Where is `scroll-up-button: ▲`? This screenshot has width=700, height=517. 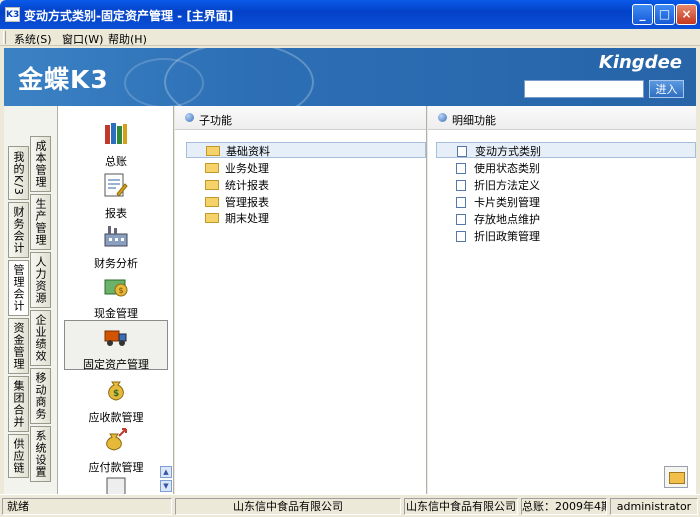
scroll-up-button: ▲ is located at coordinates (166, 472).